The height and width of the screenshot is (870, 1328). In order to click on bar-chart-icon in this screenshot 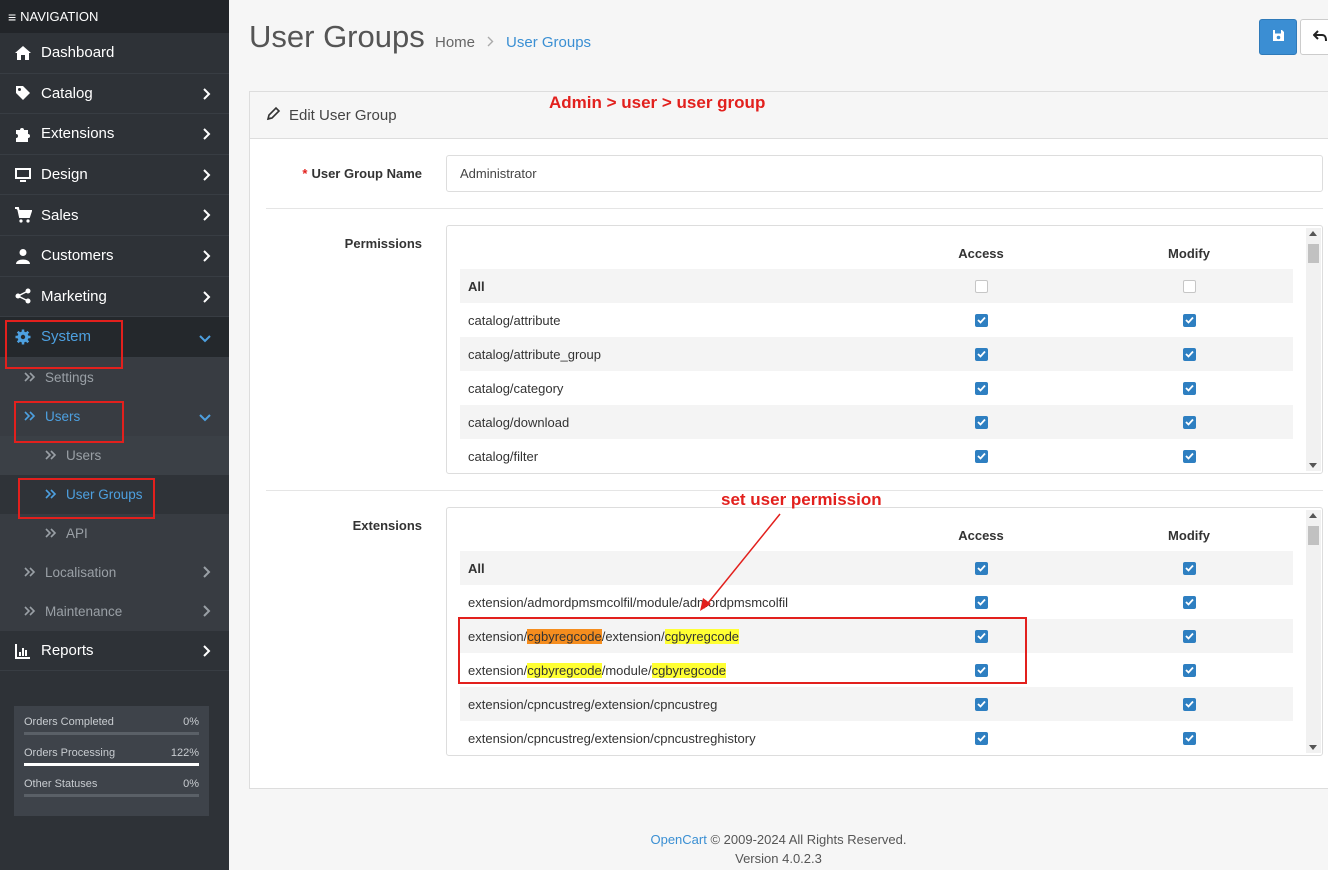, I will do `click(23, 651)`.